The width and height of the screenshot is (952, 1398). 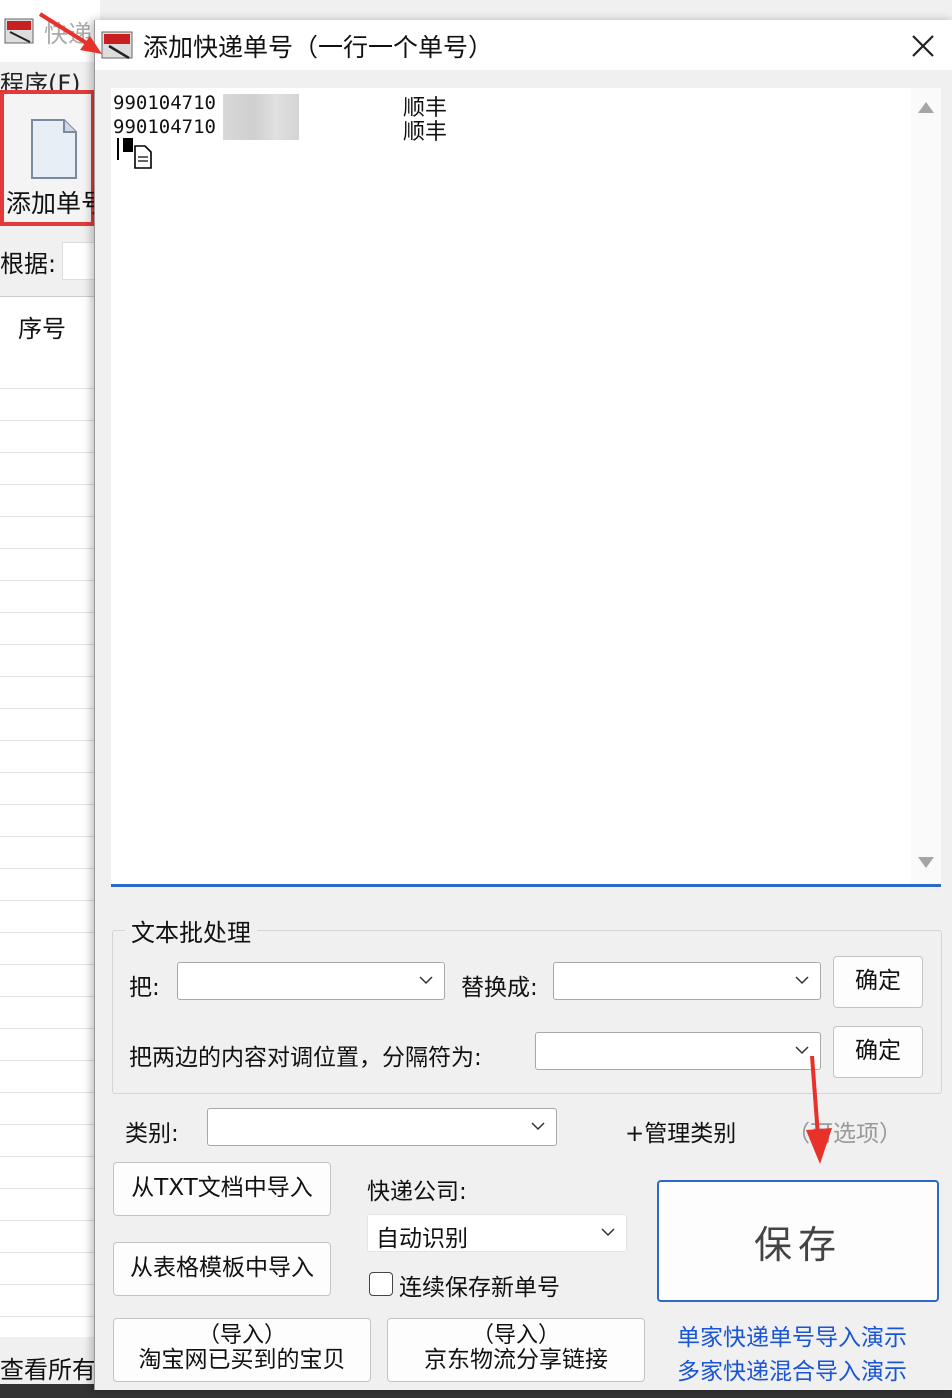 What do you see at coordinates (311, 981) in the screenshot?
I see `replace-from-combo` at bounding box center [311, 981].